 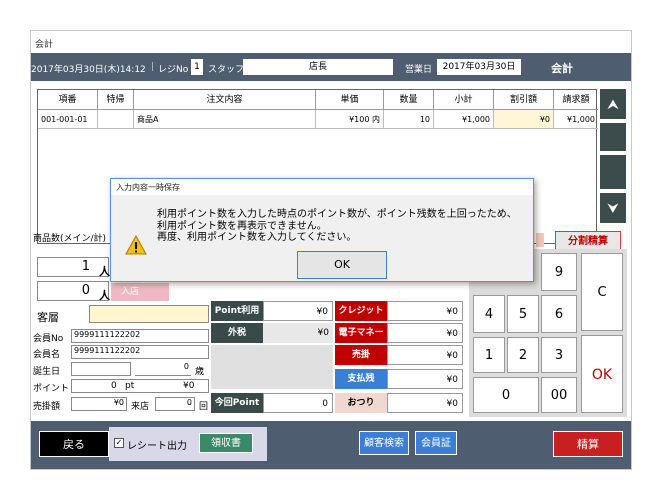 I want to click on col-header-price: 単価, so click(x=350, y=100).